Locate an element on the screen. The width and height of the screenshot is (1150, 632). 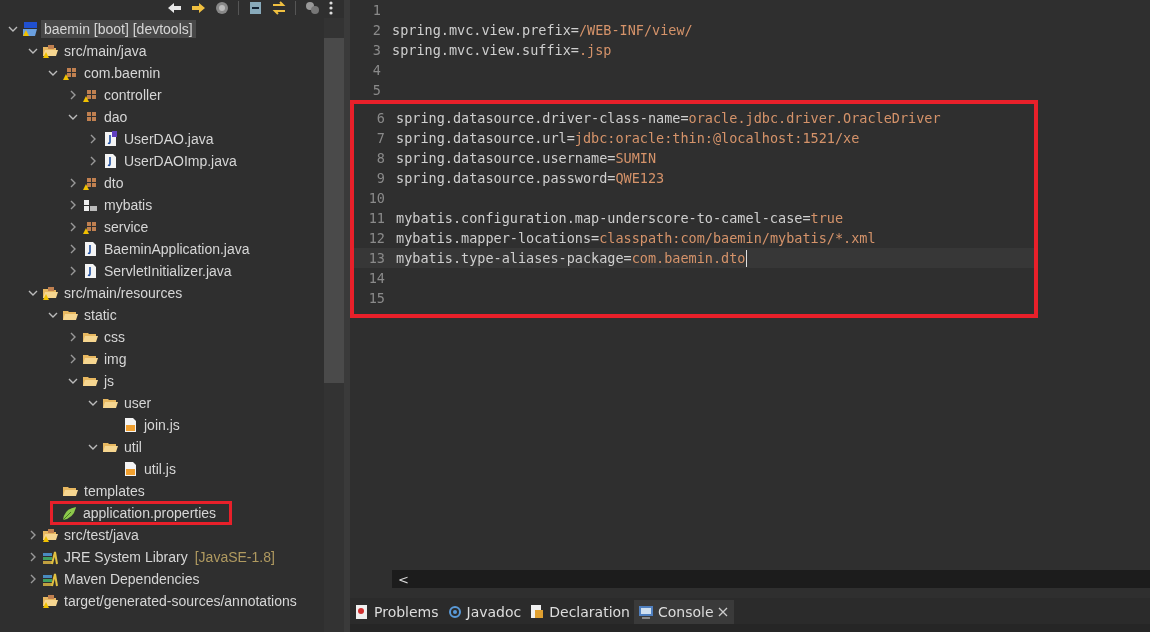
tree-item: baemin [boot] [devtools] is located at coordinates (118, 29).